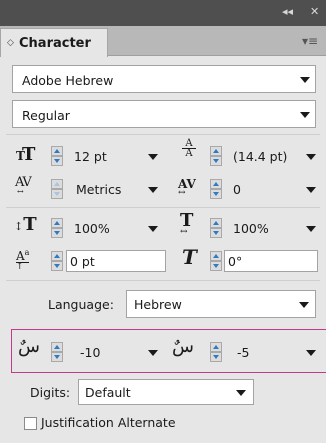 The image size is (326, 443). I want to click on digits-dropdown: Default, so click(166, 392).